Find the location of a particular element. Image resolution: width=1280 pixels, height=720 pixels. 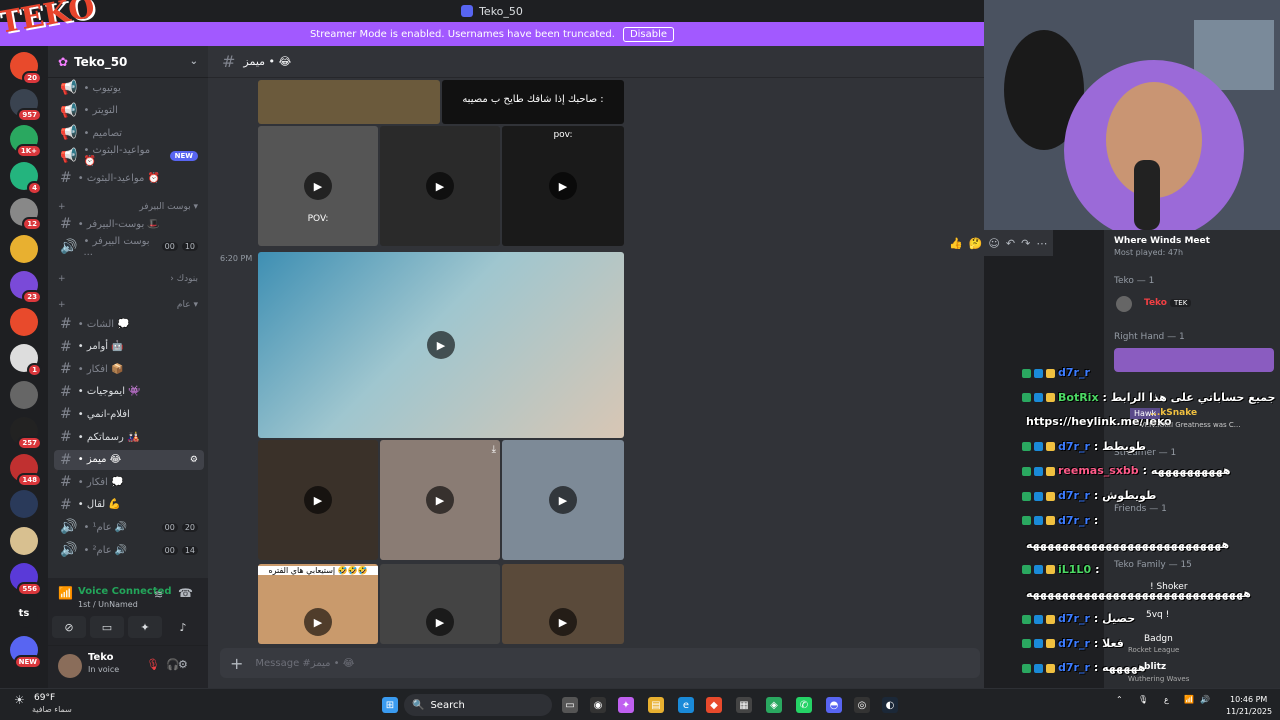

disconnect-icon: ☎ is located at coordinates (185, 593).